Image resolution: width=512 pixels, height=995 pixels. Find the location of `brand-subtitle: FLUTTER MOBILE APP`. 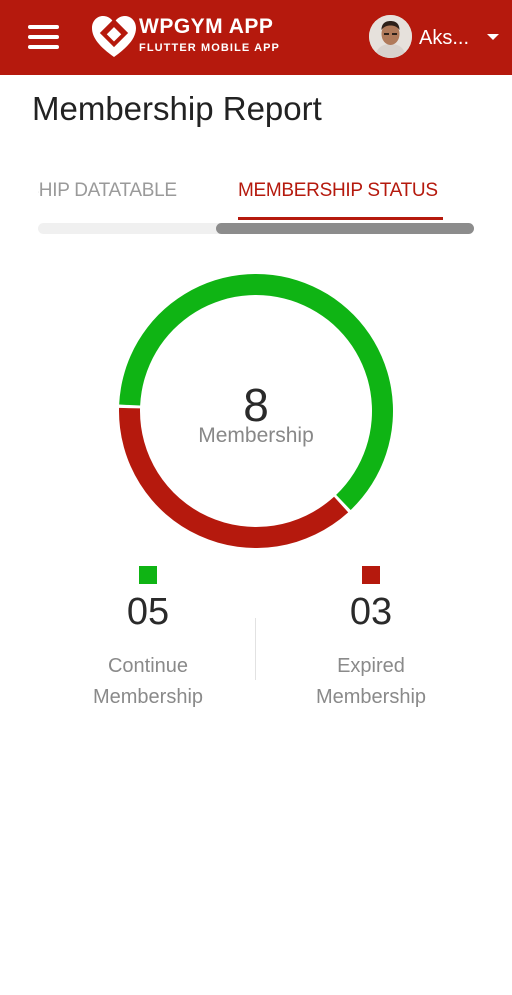

brand-subtitle: FLUTTER MOBILE APP is located at coordinates (209, 48).